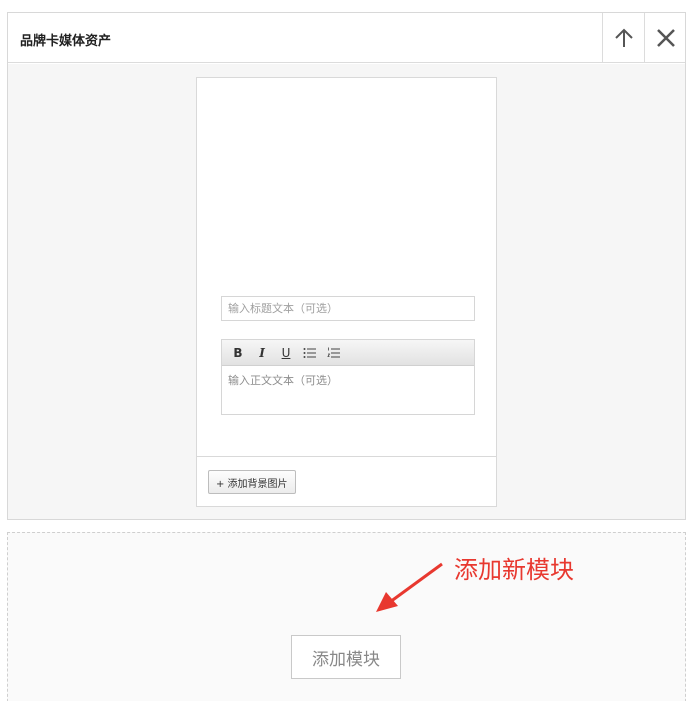  I want to click on numbered-list-button, so click(334, 353).